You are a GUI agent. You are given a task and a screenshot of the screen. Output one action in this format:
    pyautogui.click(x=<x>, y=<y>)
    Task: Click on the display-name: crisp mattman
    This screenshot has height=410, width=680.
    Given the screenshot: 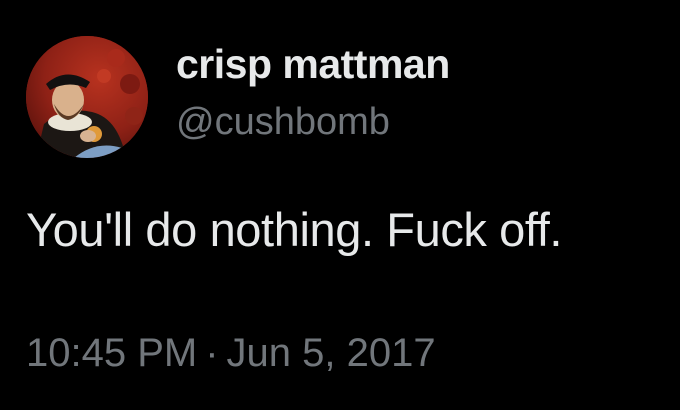 What is the action you would take?
    pyautogui.click(x=416, y=64)
    